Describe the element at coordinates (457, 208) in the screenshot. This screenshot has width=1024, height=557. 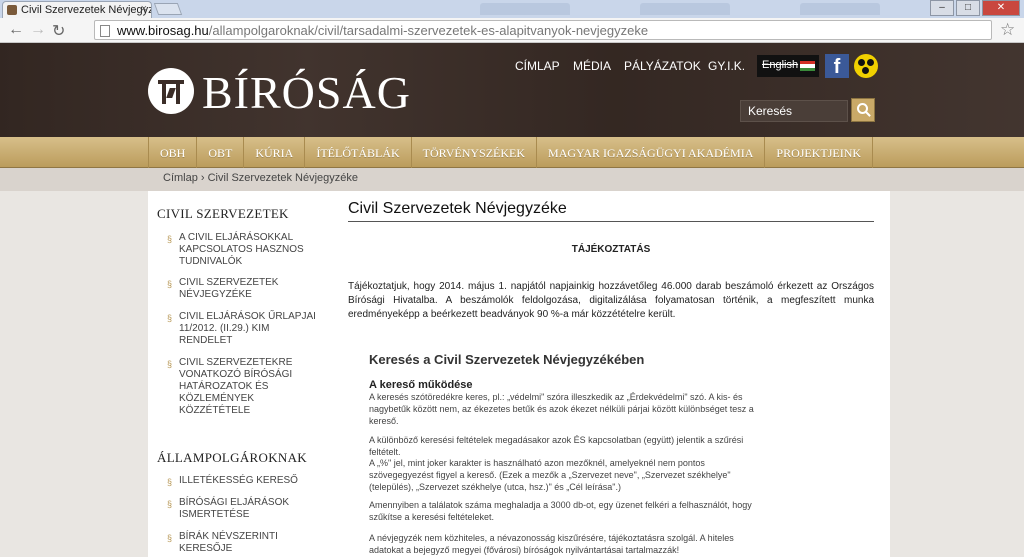
I see `page-title: Civil Szervezetek Névjegyzéke` at that location.